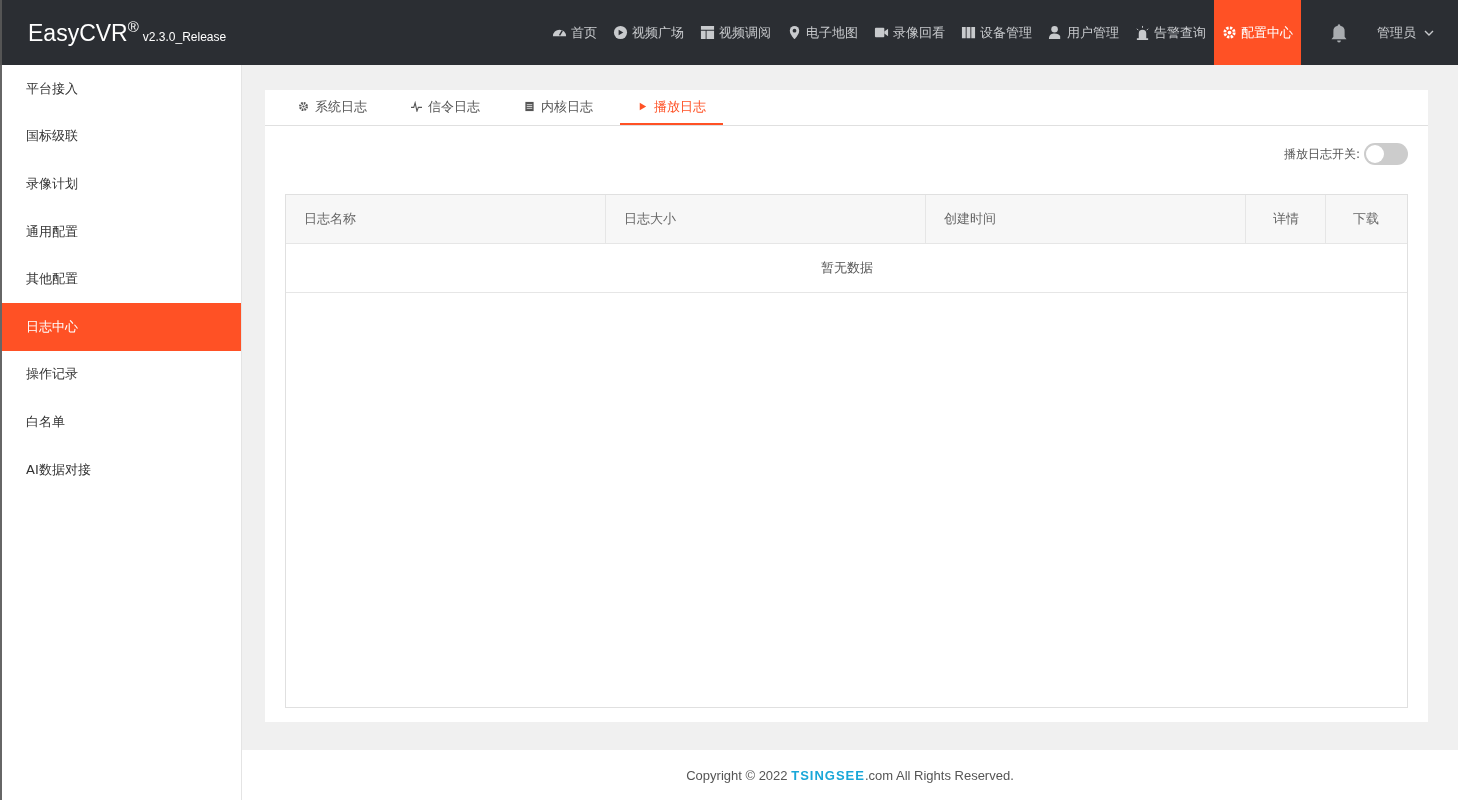 This screenshot has height=800, width=1458. Describe the element at coordinates (881, 32) in the screenshot. I see `video-camera-icon` at that location.